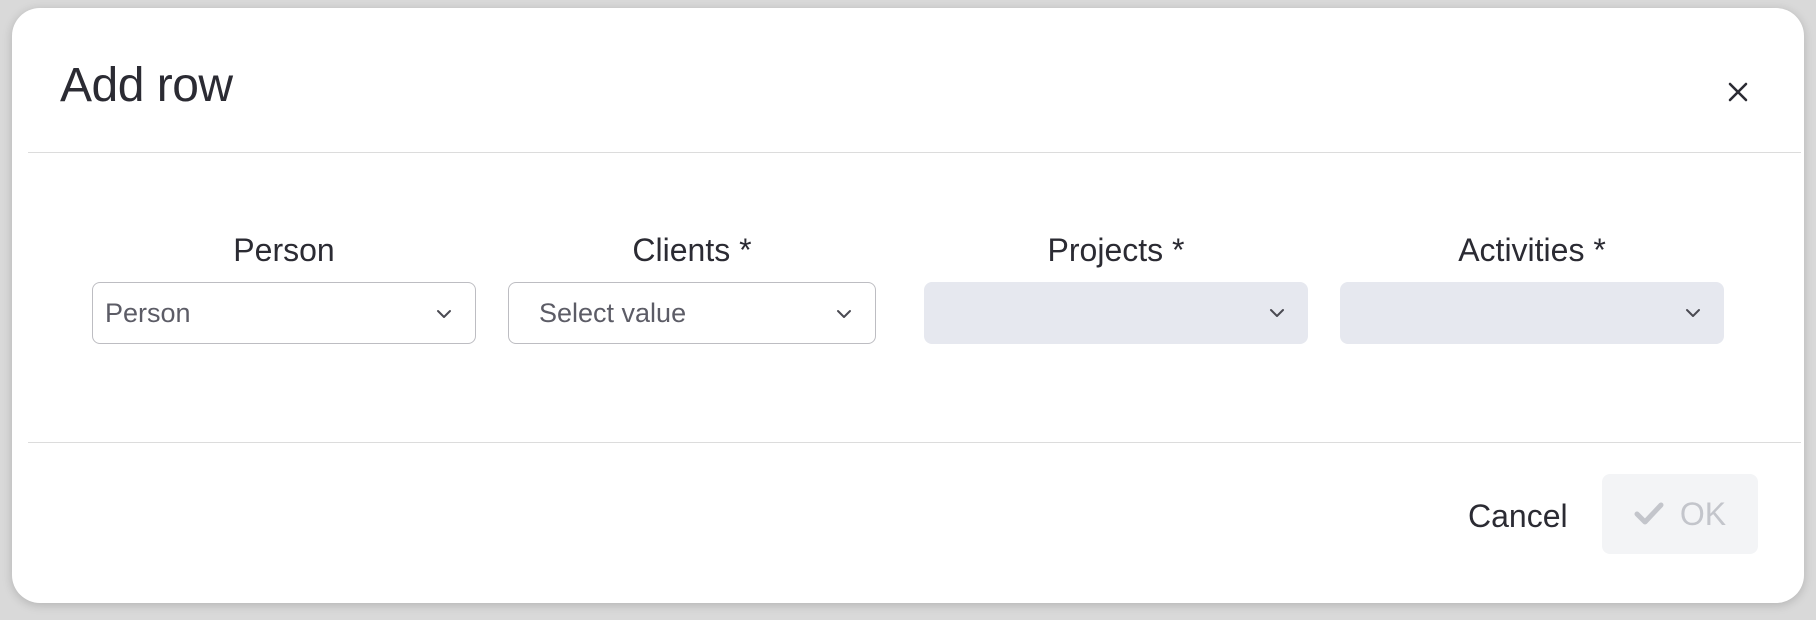 The image size is (1816, 620). What do you see at coordinates (1703, 513) in the screenshot?
I see `ok-button-label: OK` at bounding box center [1703, 513].